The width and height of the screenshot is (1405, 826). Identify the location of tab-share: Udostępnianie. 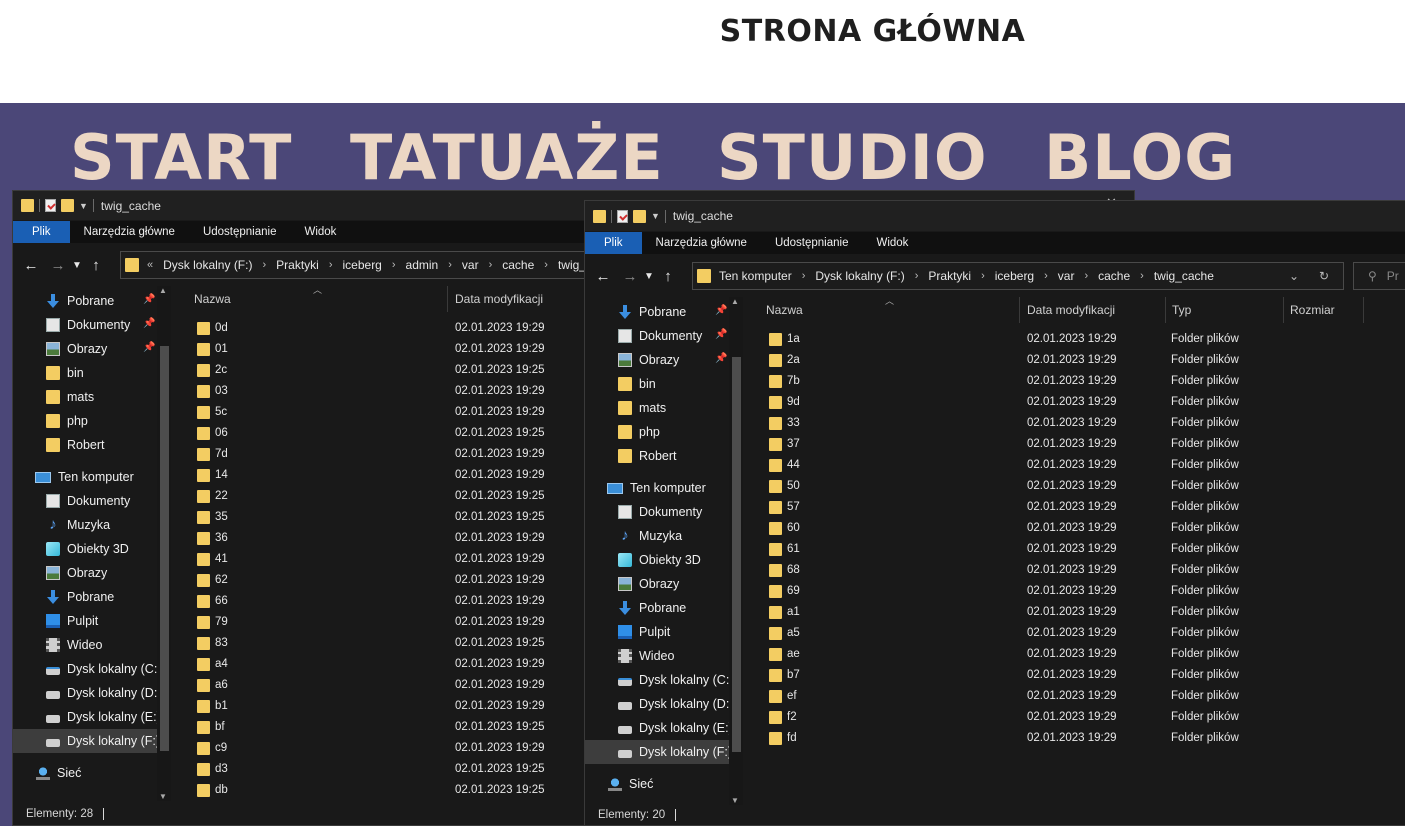
(812, 243).